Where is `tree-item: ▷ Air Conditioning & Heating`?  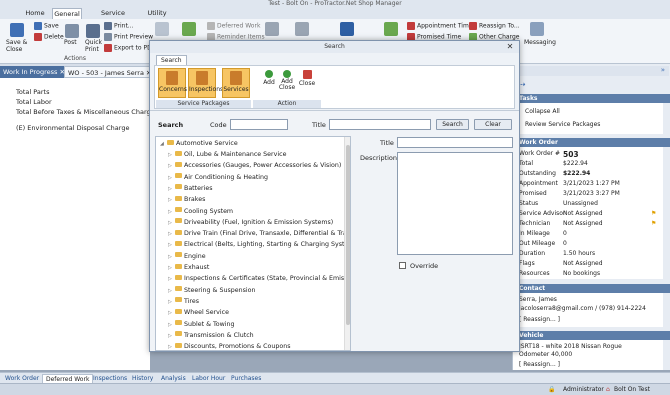
tree-item: ▷ Air Conditioning & Heating is located at coordinates (218, 178).